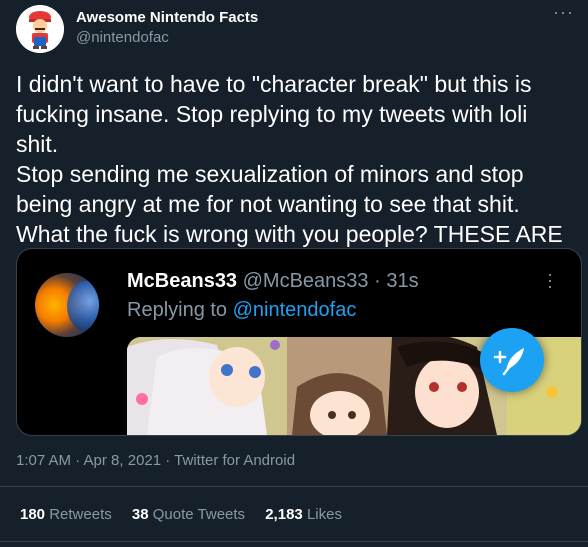 This screenshot has height=547, width=588. What do you see at coordinates (33, 514) in the screenshot?
I see `retweets-count: 180` at bounding box center [33, 514].